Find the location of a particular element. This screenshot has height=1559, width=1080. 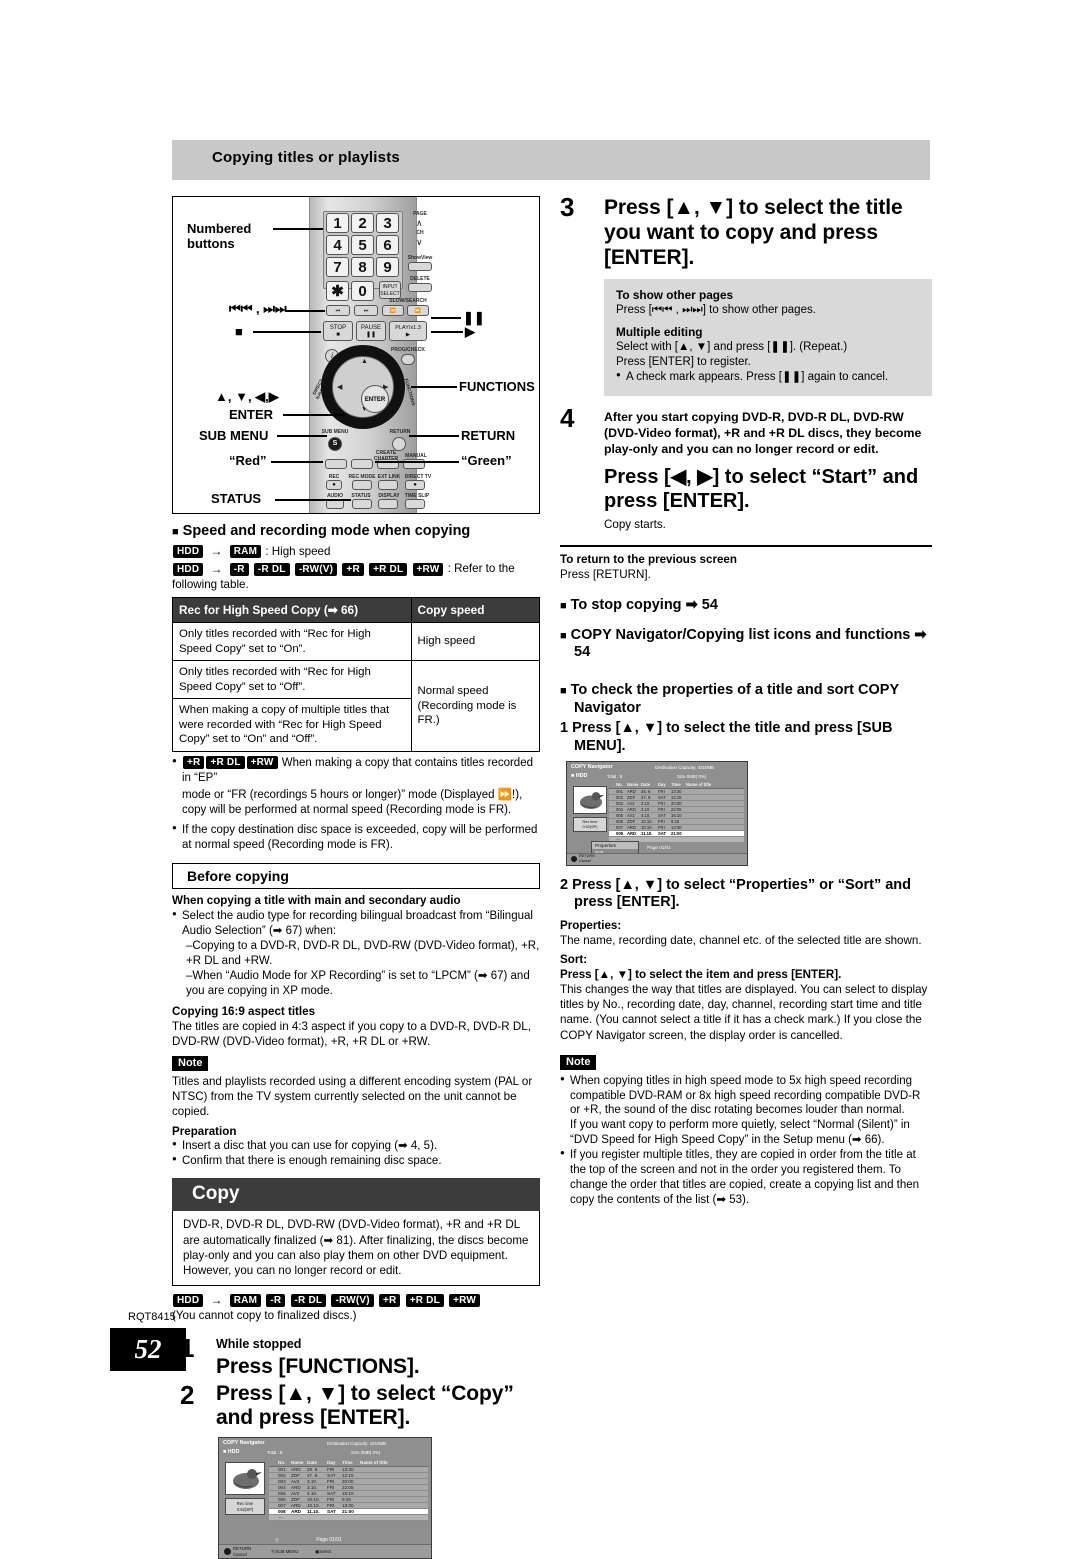

arrow-icon-2: → is located at coordinates (216, 568).